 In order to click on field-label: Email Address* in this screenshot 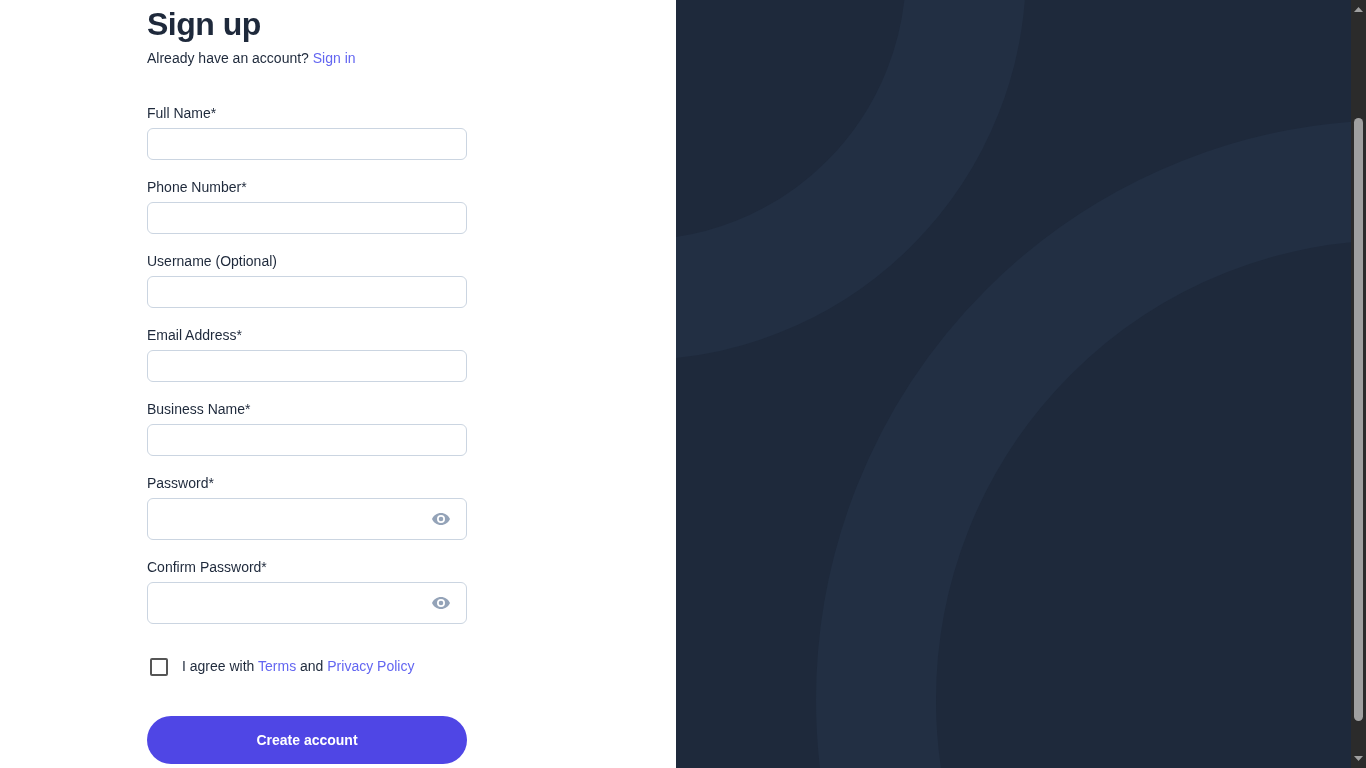, I will do `click(194, 335)`.